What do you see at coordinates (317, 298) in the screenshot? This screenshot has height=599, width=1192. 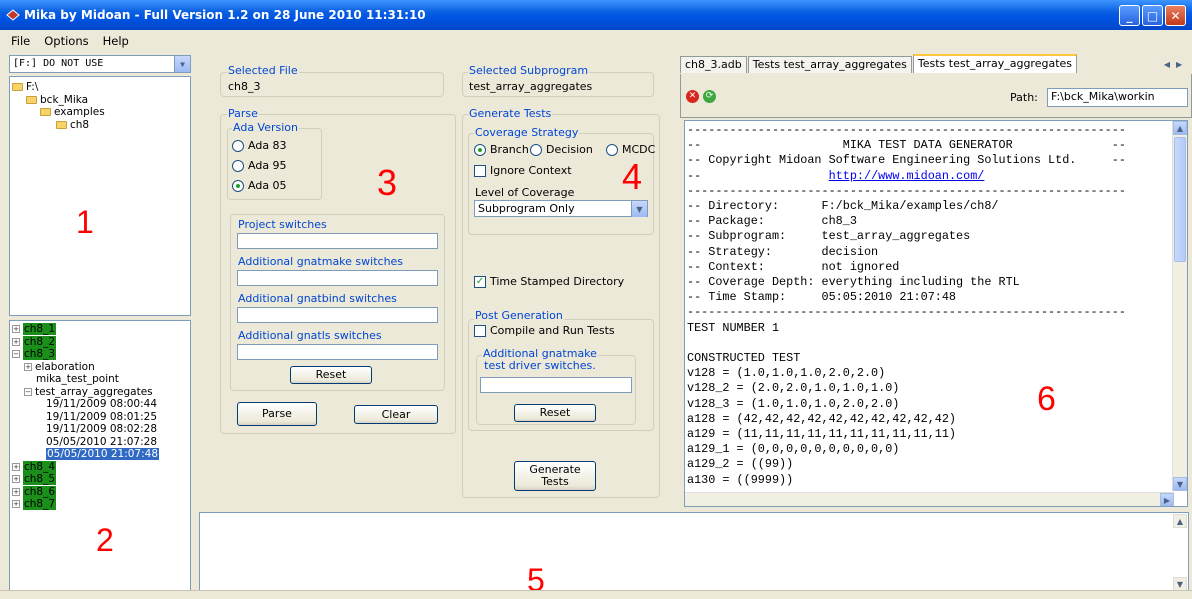 I see `gnatbind-switches-label: Additional gnatbind switches` at bounding box center [317, 298].